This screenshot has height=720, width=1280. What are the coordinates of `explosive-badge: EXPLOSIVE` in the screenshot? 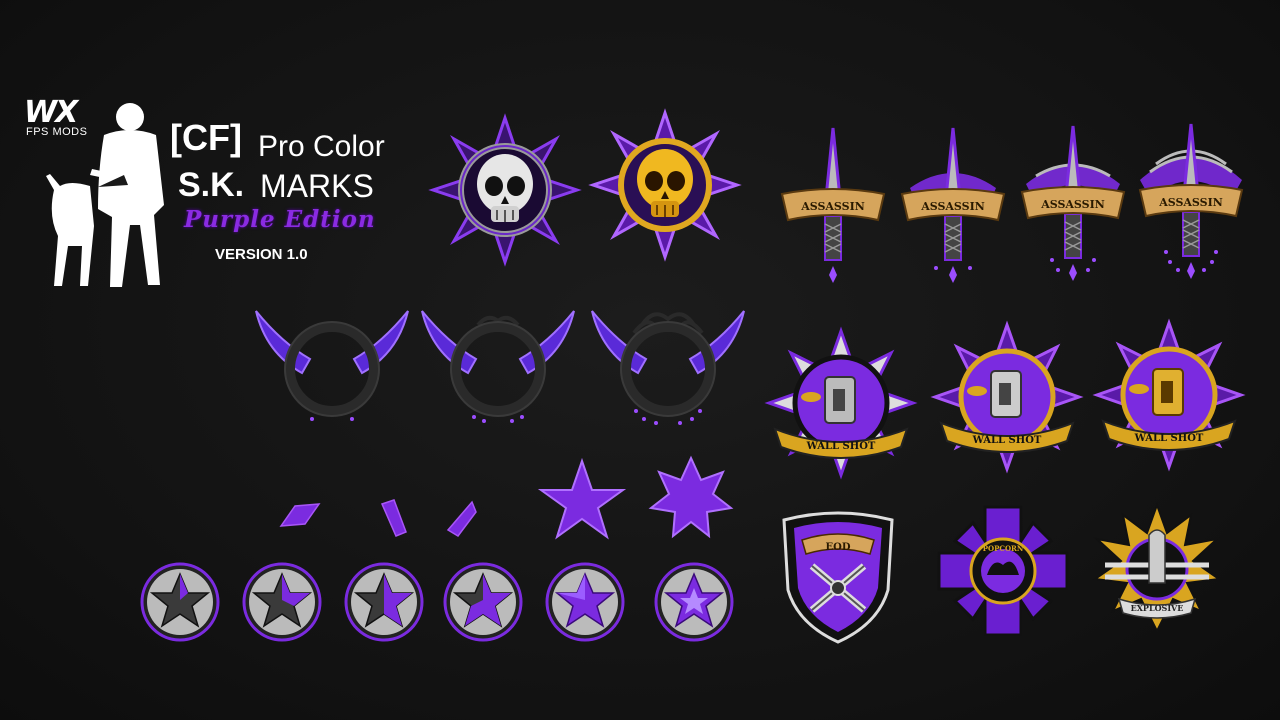 It's located at (1157, 568).